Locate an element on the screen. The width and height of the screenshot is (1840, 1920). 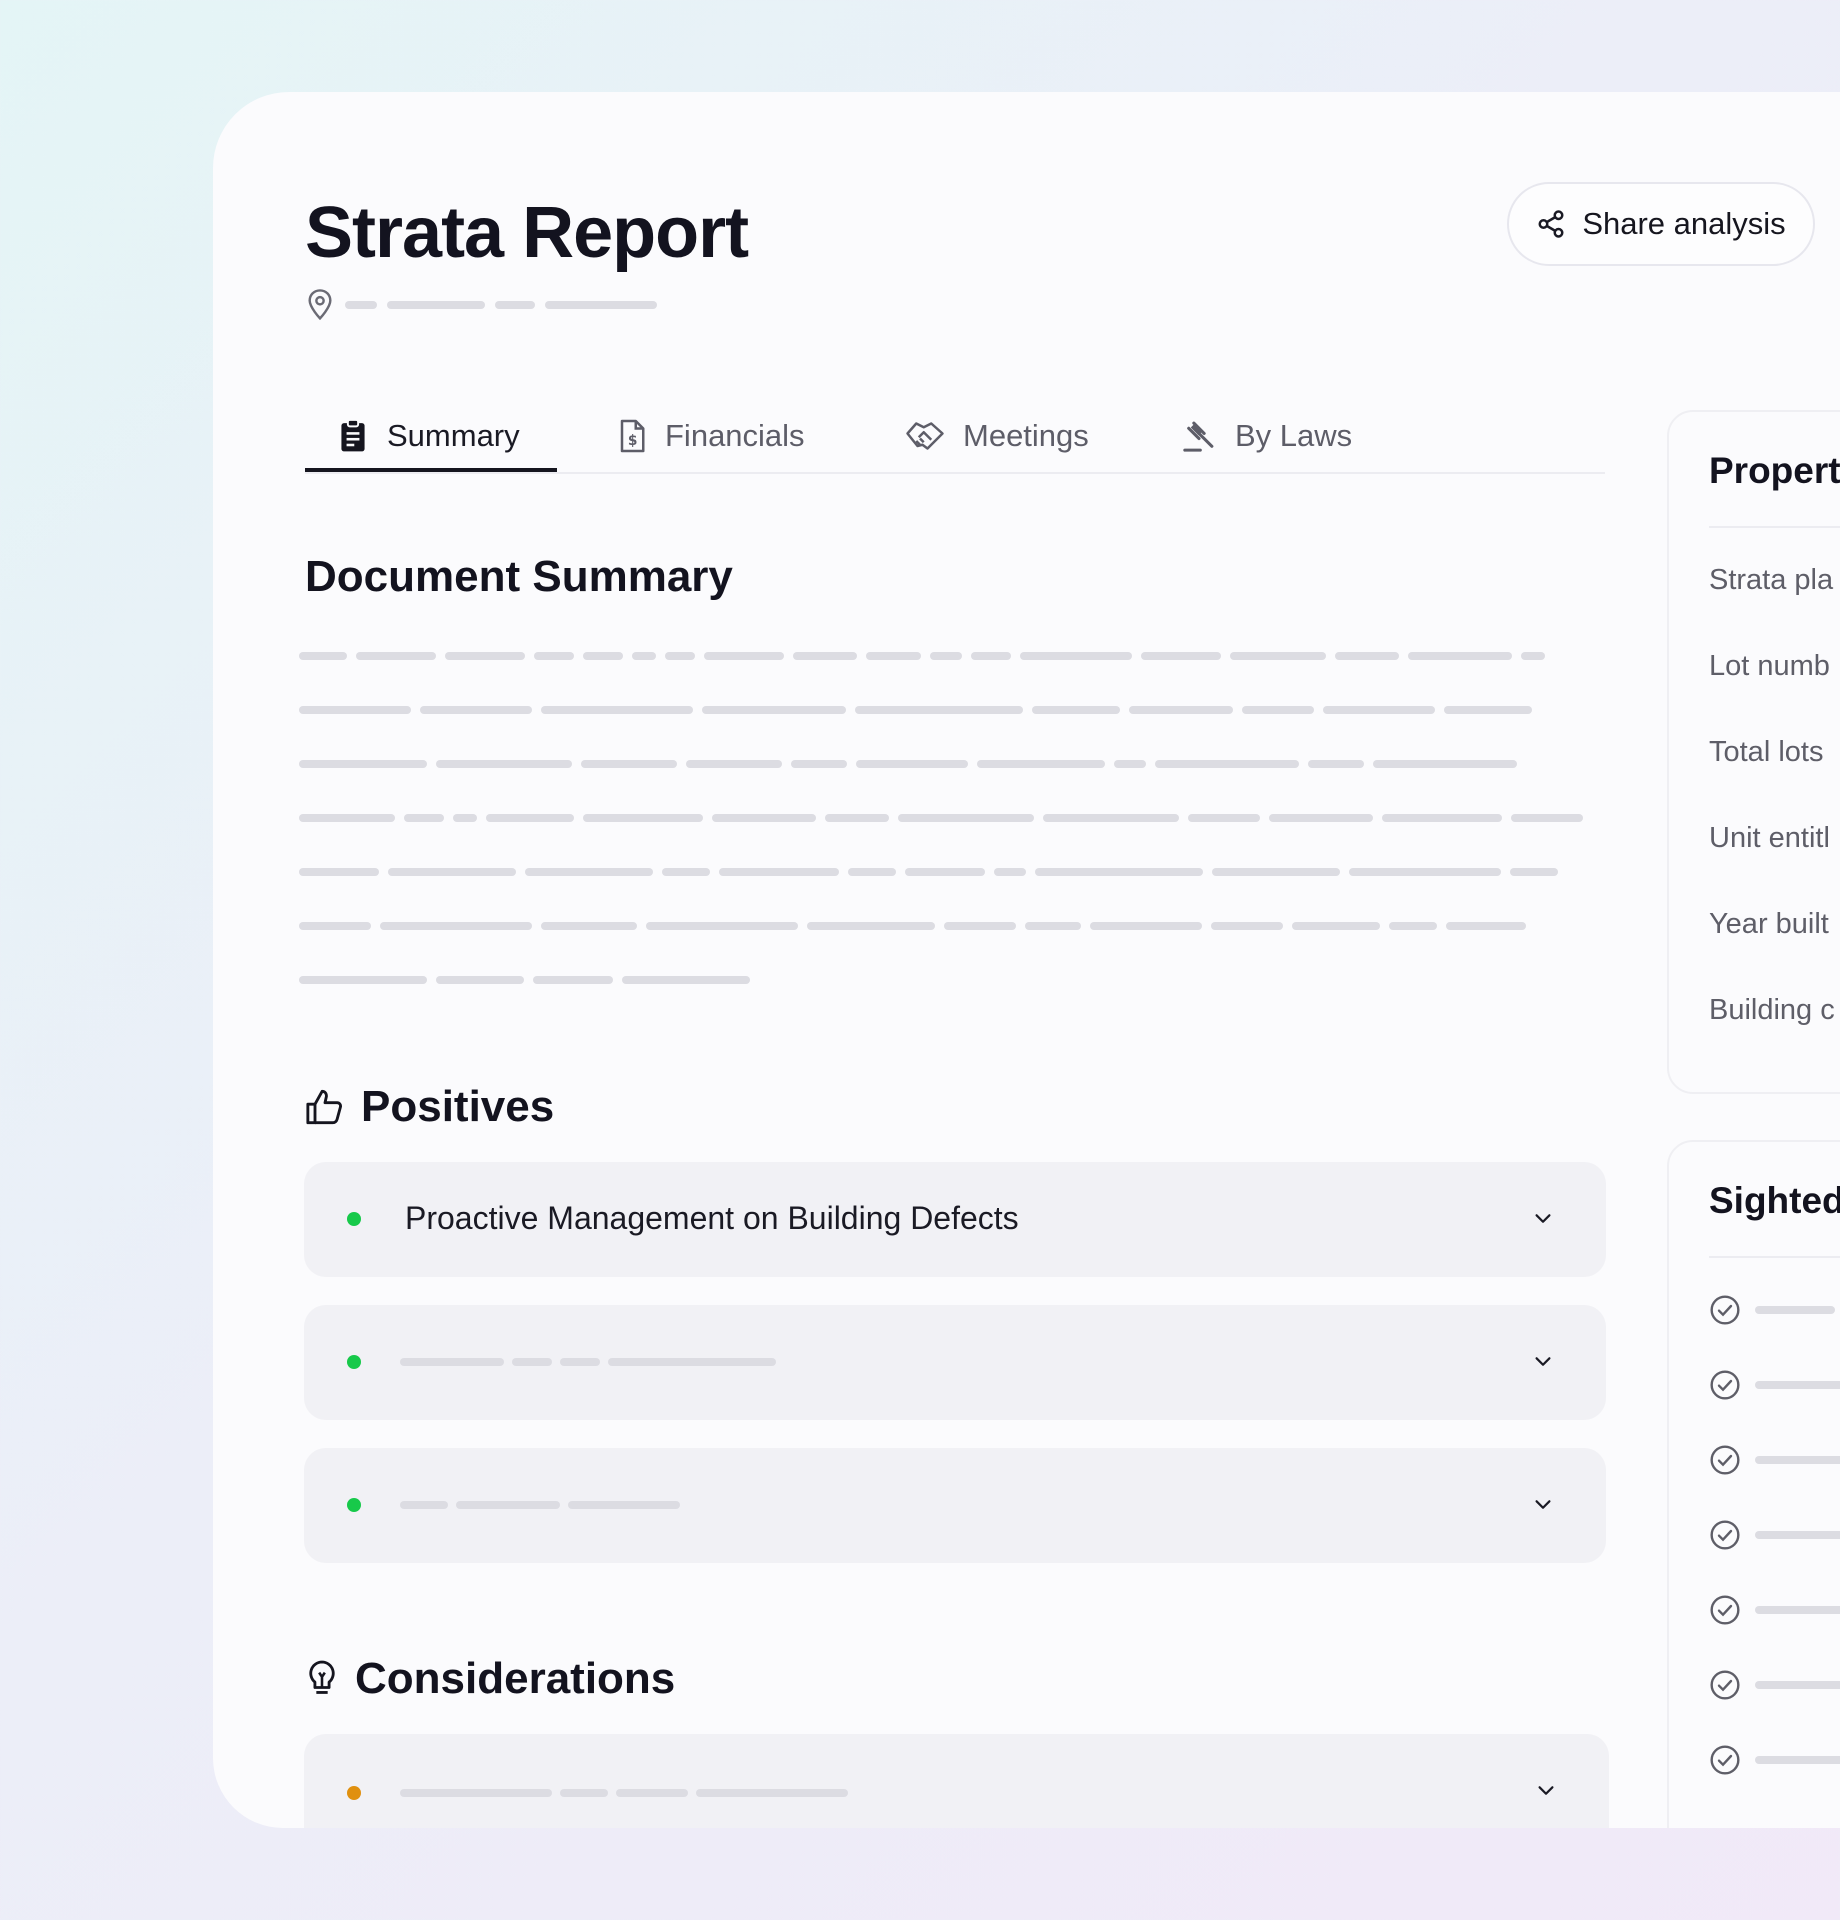
positive-item-label: Proactive Management on Building Defects is located at coordinates (712, 1218).